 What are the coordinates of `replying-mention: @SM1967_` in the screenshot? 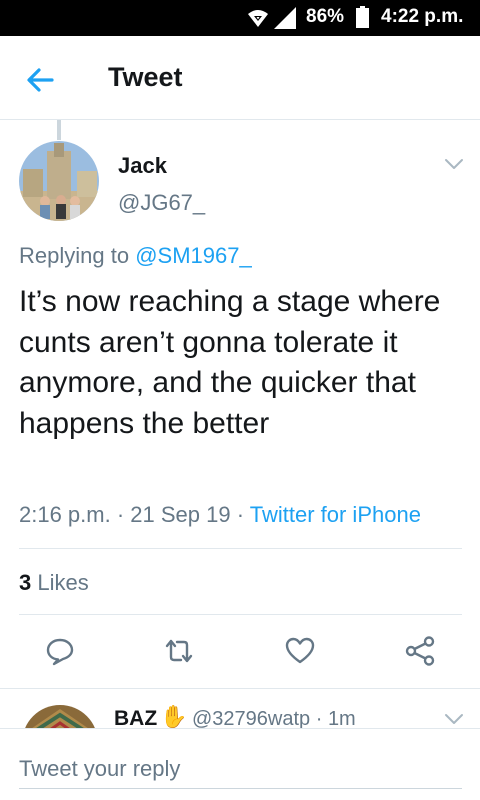 It's located at (193, 255).